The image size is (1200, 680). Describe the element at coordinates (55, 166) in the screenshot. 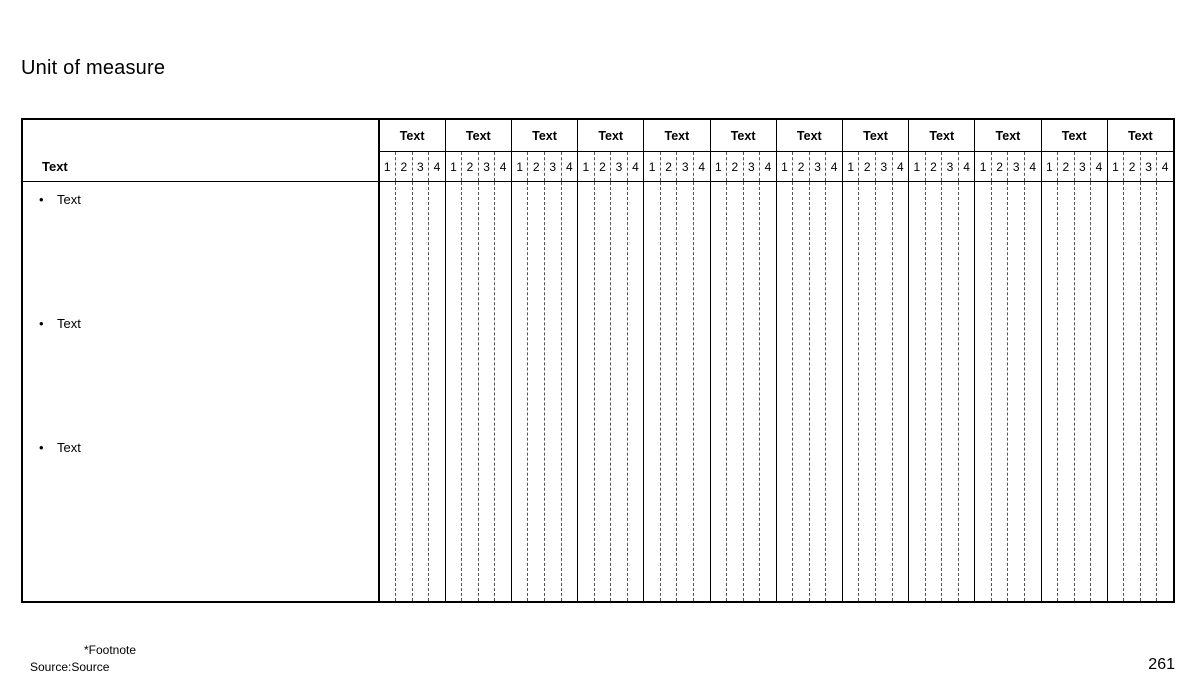

I see `stub-header-label: Text` at that location.